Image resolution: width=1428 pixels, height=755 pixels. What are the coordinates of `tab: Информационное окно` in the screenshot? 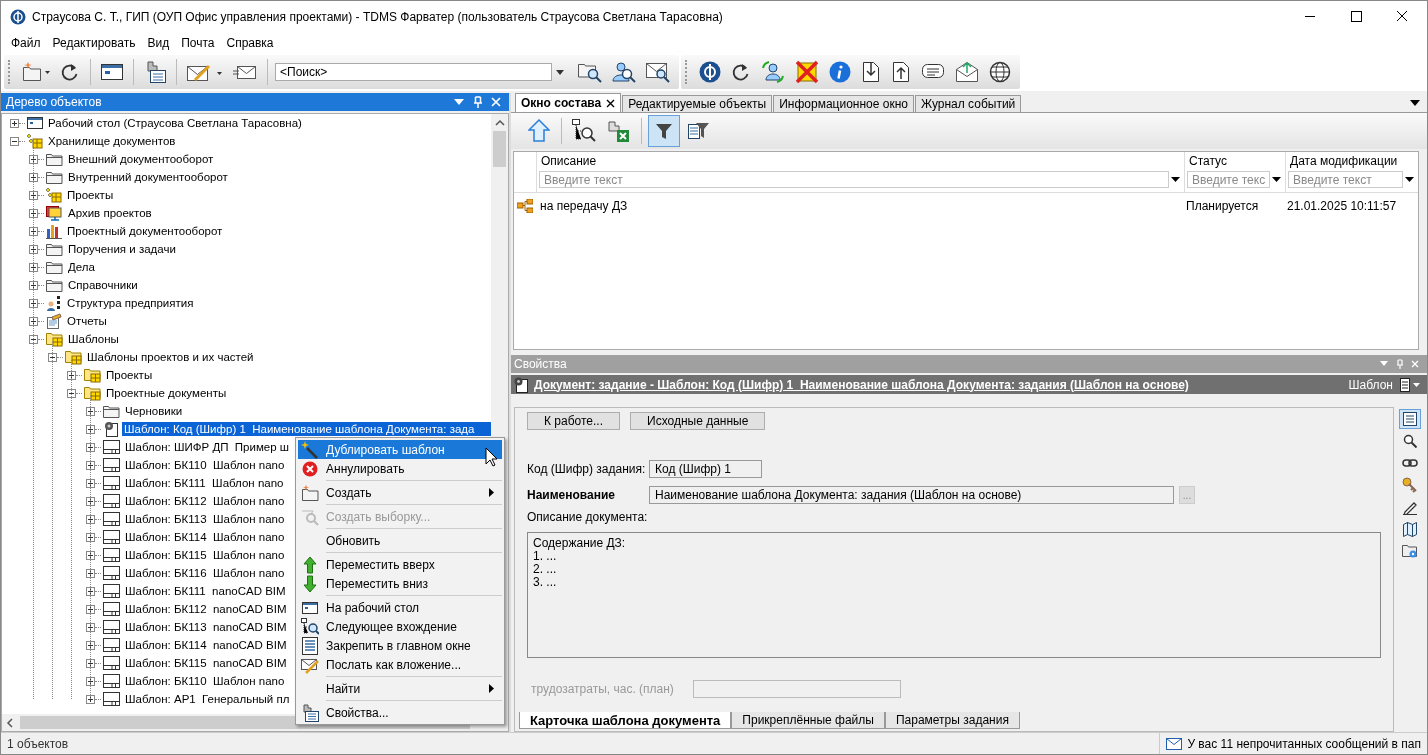 It's located at (843, 103).